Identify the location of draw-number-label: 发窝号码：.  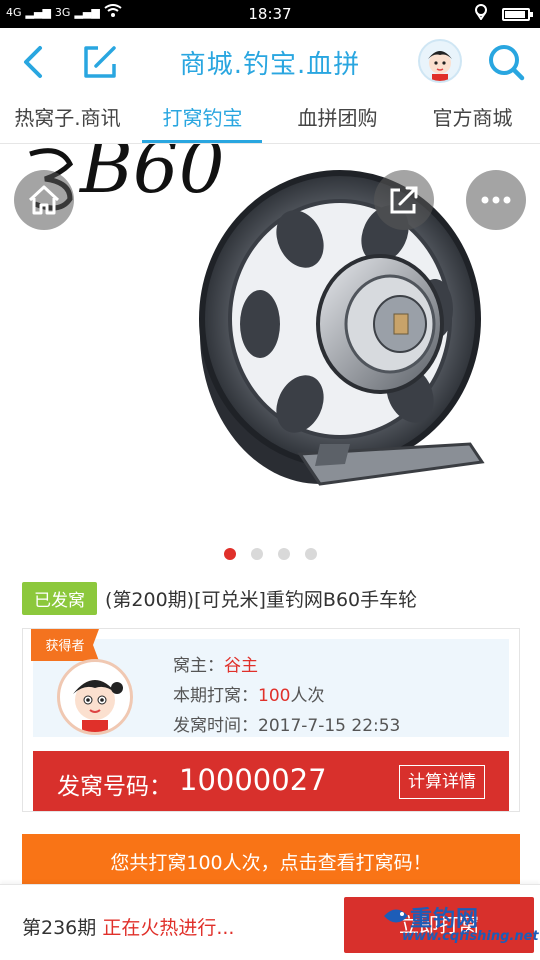
(114, 787).